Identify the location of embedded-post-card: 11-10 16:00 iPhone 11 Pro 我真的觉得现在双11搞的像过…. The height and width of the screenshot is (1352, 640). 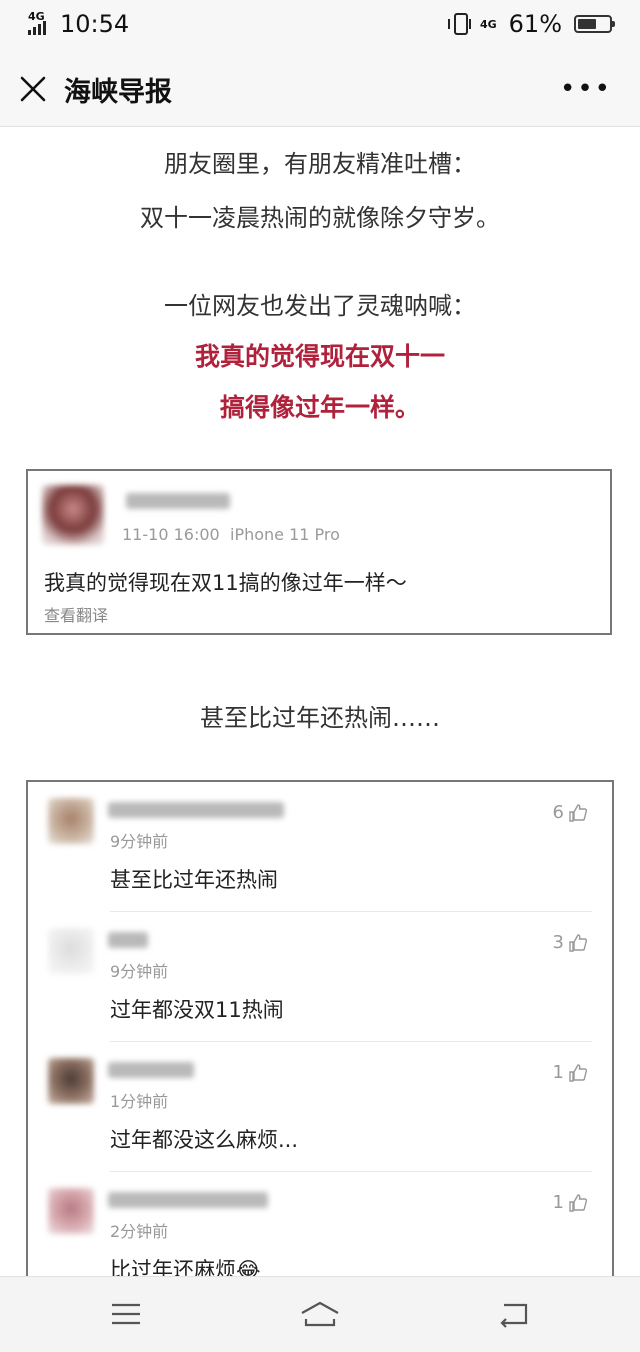
(319, 552).